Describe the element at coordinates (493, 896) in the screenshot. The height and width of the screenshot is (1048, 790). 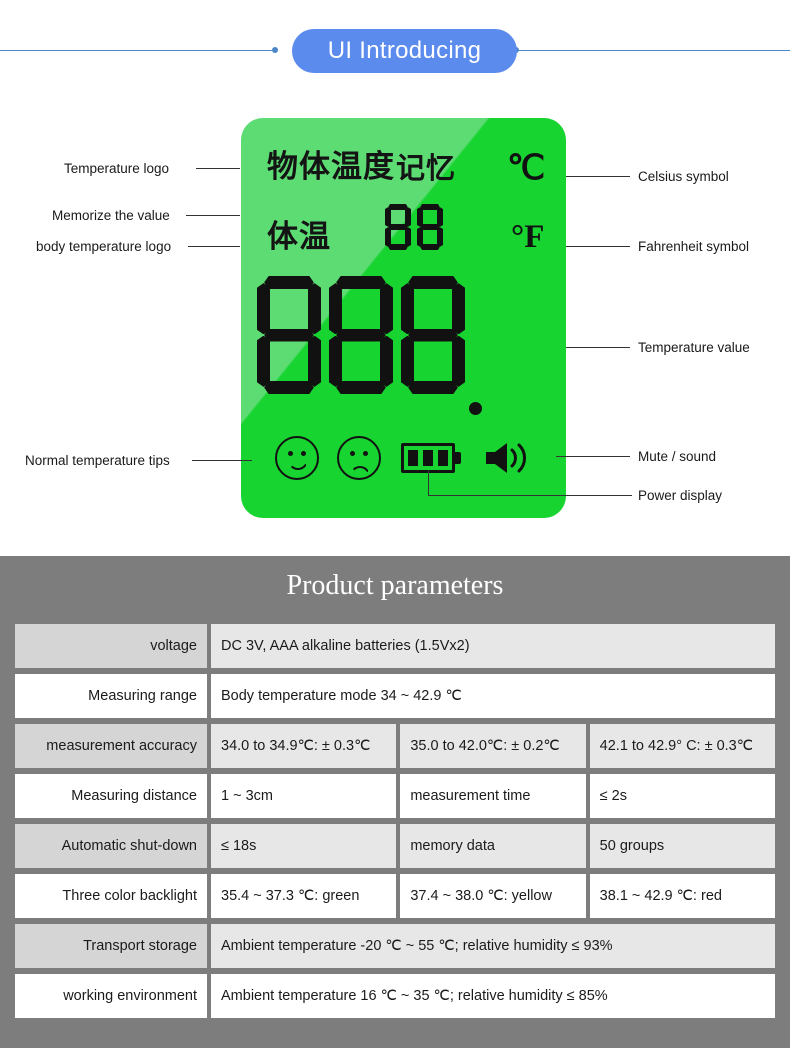
I see `table-cell-value: 37.4 ~ 38.0 ℃: yellow` at that location.